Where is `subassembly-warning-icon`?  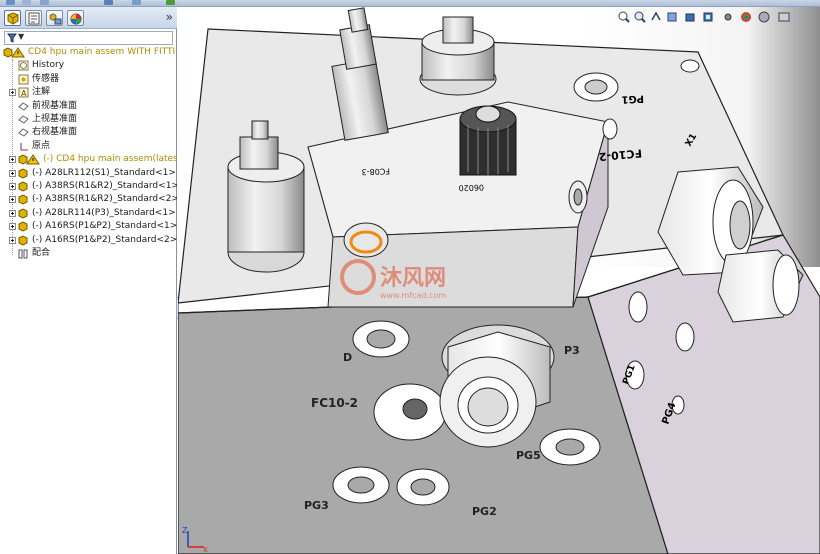
subassembly-warning-icon is located at coordinates (29, 159).